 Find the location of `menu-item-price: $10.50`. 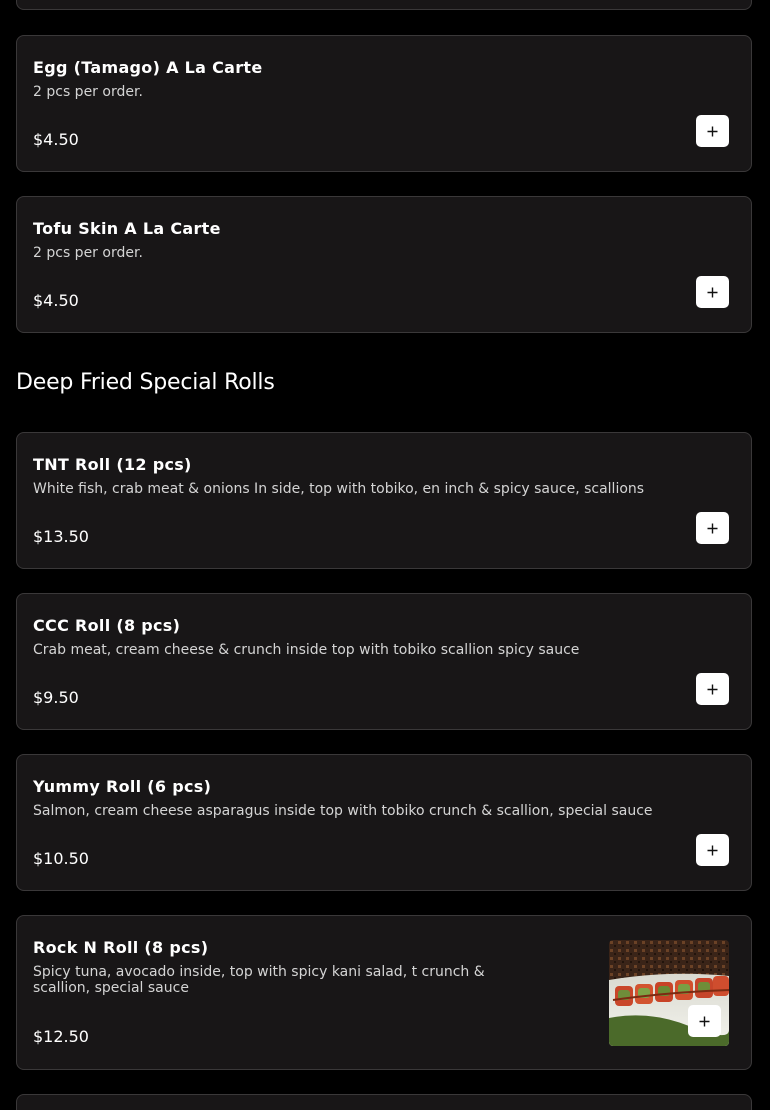

menu-item-price: $10.50 is located at coordinates (61, 858).